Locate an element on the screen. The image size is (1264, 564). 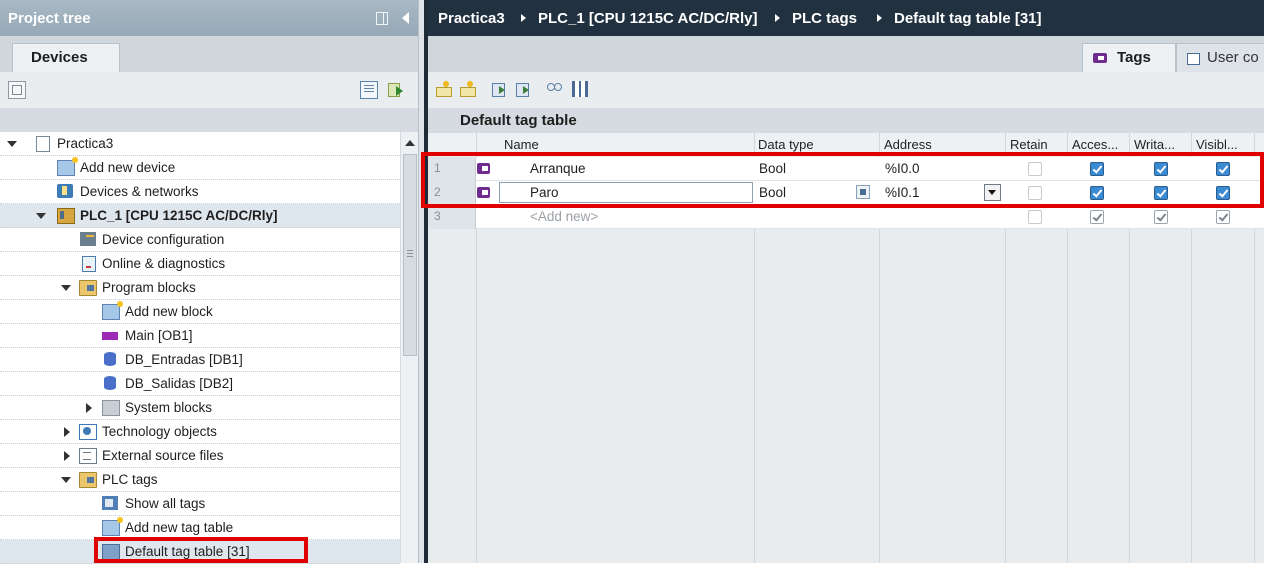
tag-name-cell: Arranque is located at coordinates (558, 168).